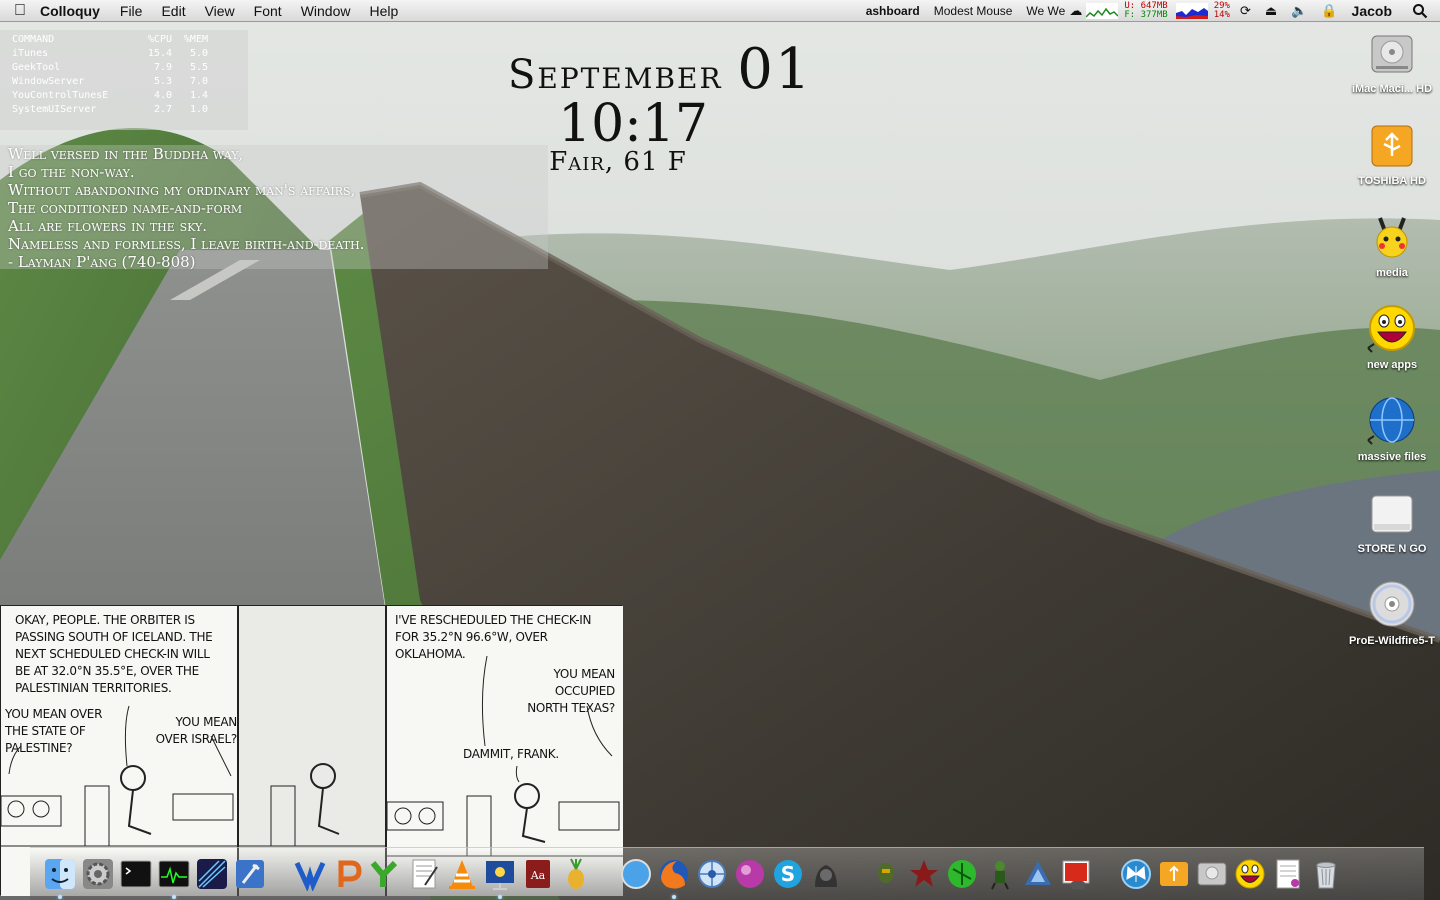  I want to click on process-header-command: COMMAND, so click(33, 39).